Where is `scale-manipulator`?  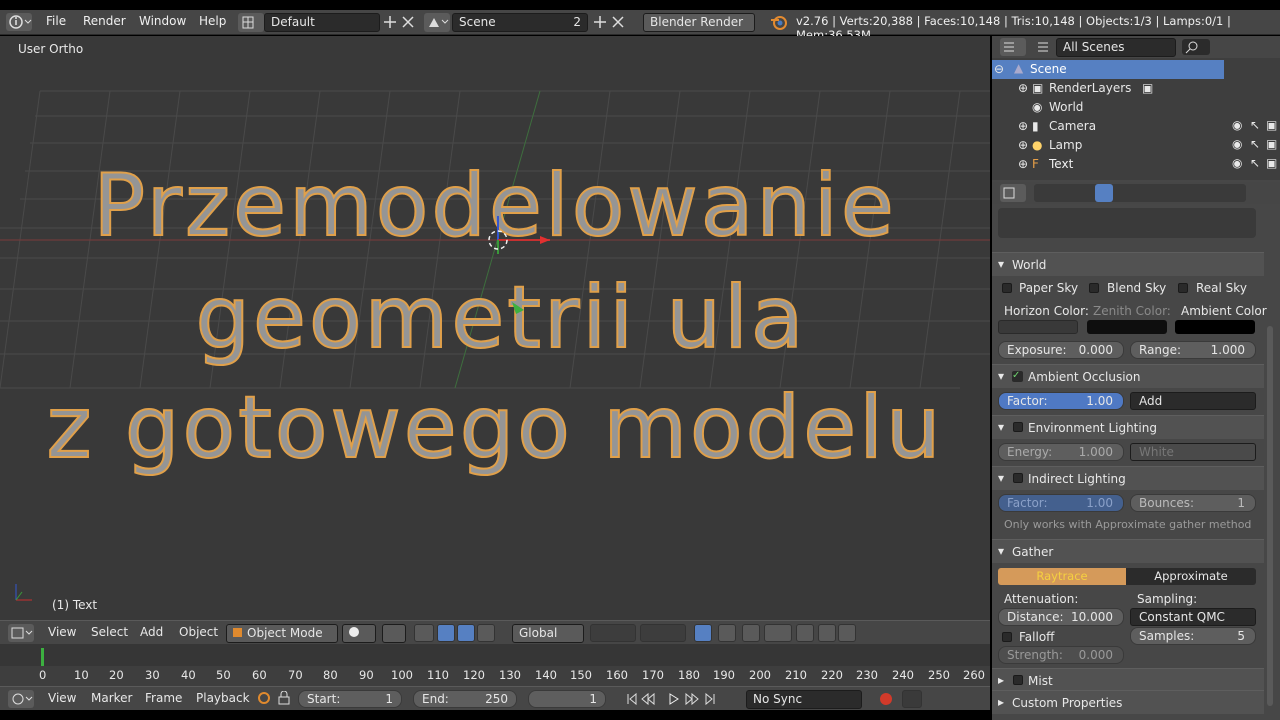
scale-manipulator is located at coordinates (486, 633).